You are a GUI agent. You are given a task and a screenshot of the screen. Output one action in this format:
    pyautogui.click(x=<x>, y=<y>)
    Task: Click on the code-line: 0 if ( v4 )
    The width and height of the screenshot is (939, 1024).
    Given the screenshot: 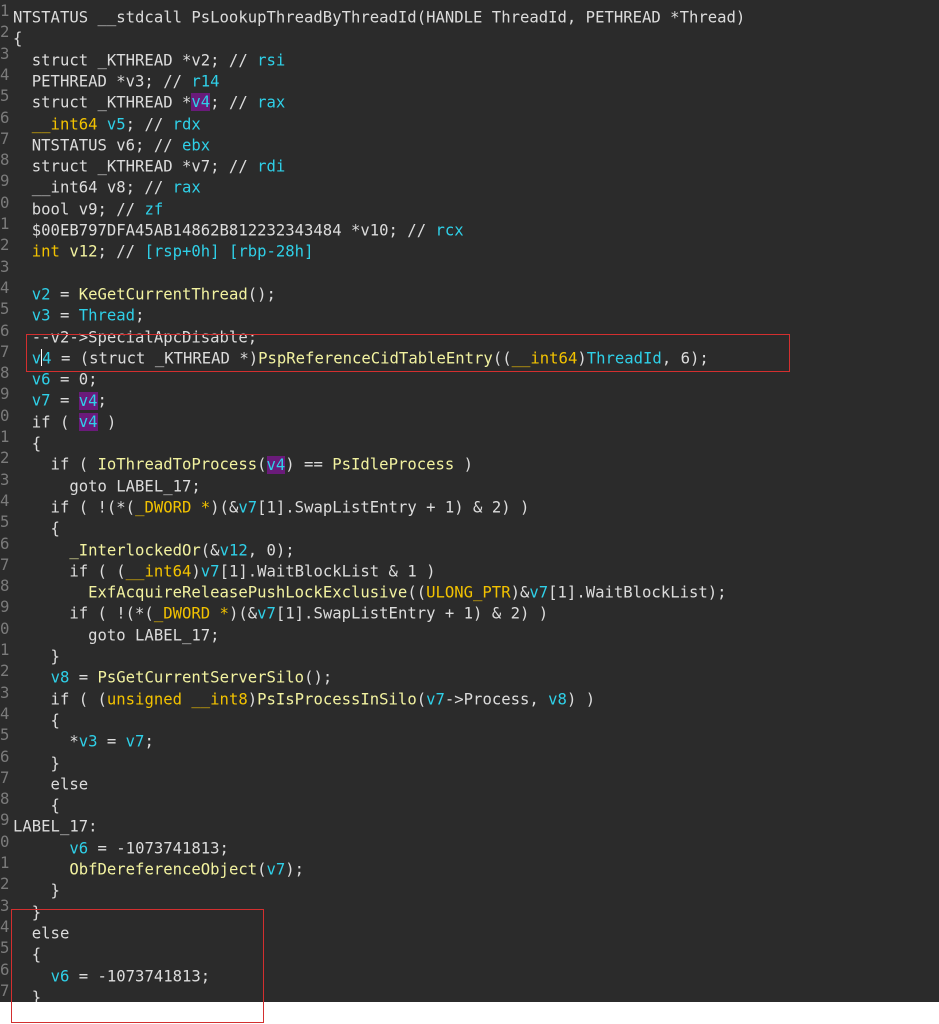 What is the action you would take?
    pyautogui.click(x=469, y=418)
    